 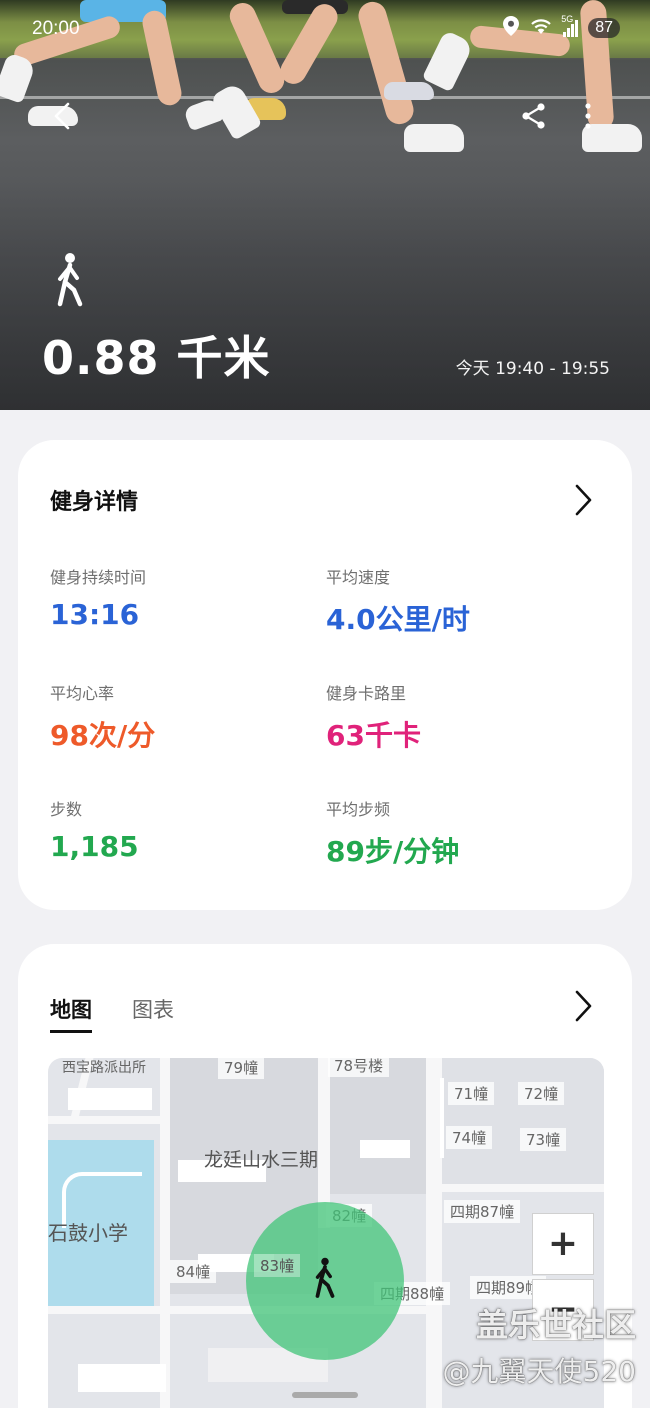 What do you see at coordinates (104, 1068) in the screenshot?
I see `map-label: 西宝路派出所` at bounding box center [104, 1068].